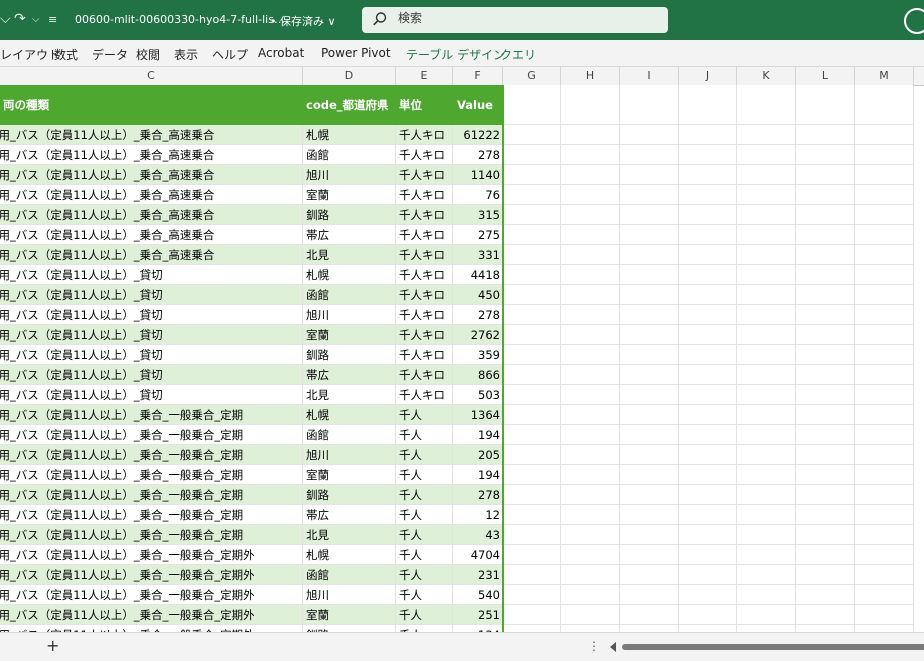  What do you see at coordinates (151, 615) in the screenshot?
I see `cell-vehicle-type: 業用_バス（定員11人以上）_乗合_一般乗合_定期外` at bounding box center [151, 615].